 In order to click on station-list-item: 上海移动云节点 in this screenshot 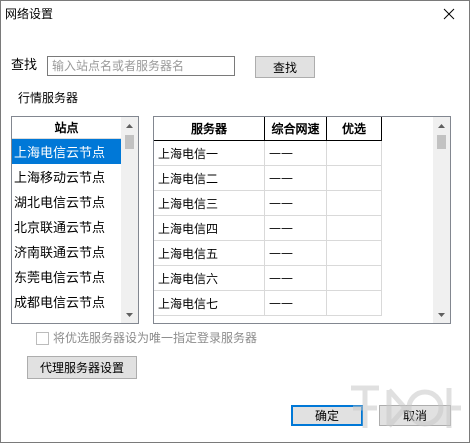, I will do `click(66, 176)`.